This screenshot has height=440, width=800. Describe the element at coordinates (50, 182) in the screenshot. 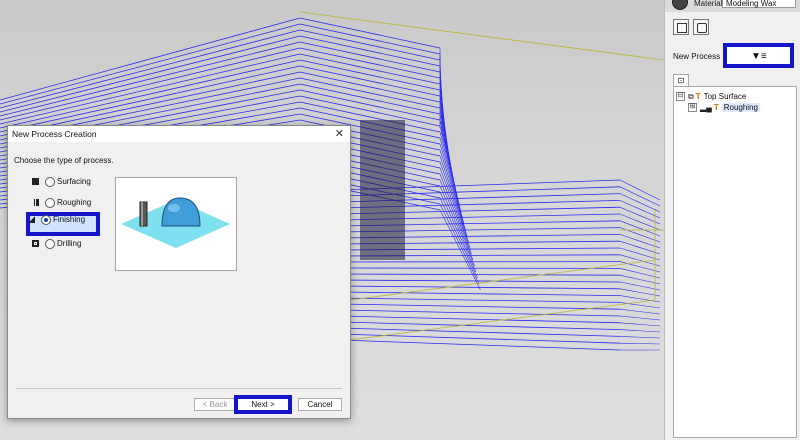

I see `surfacing-radio` at that location.